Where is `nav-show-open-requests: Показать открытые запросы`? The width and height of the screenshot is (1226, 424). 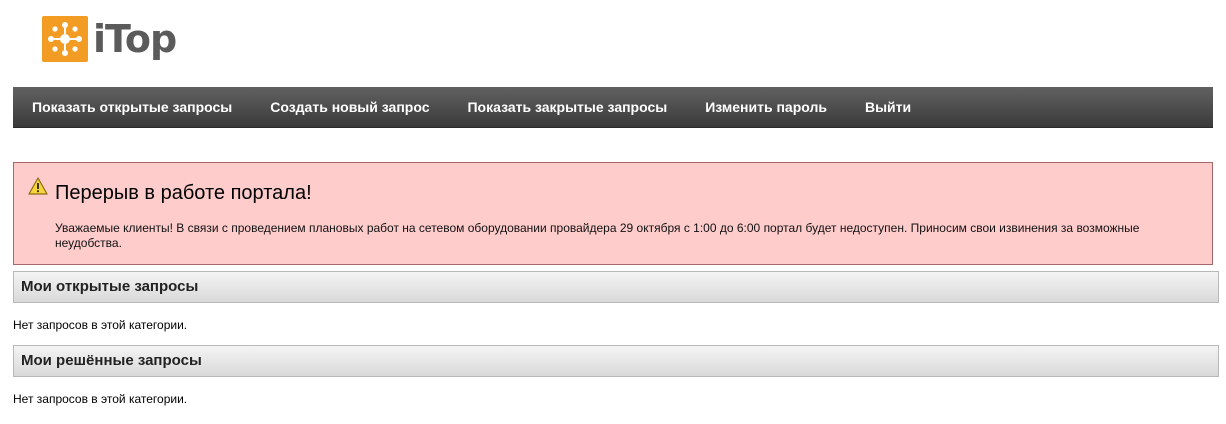 nav-show-open-requests: Показать открытые запросы is located at coordinates (132, 107).